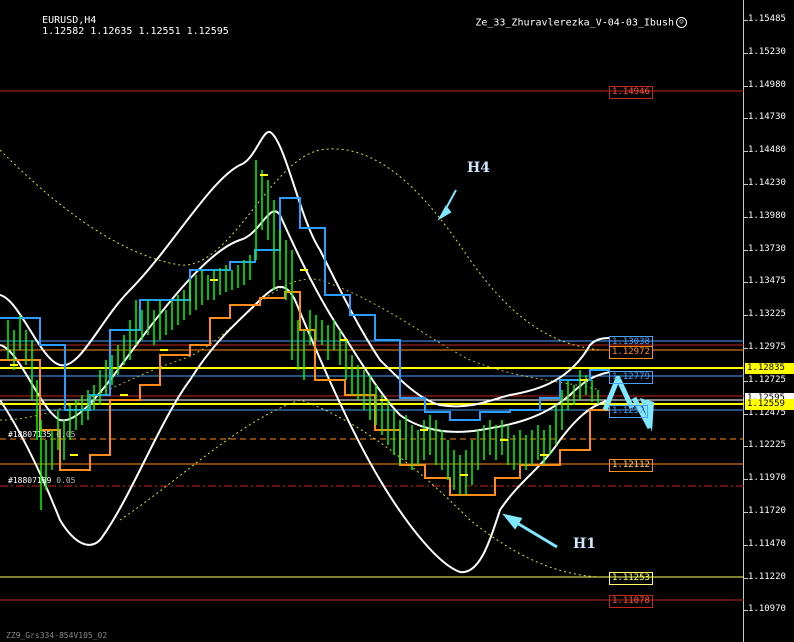 This screenshot has height=642, width=794. What do you see at coordinates (631, 352) in the screenshot?
I see `level-label-orange-1: 1.12972` at bounding box center [631, 352].